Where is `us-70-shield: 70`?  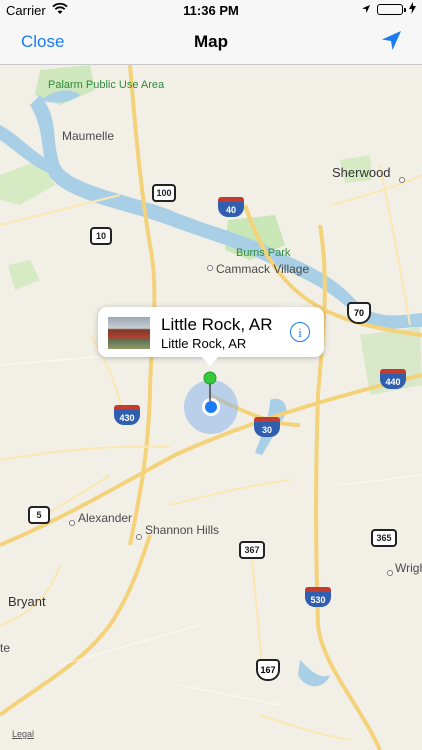 us-70-shield: 70 is located at coordinates (359, 313).